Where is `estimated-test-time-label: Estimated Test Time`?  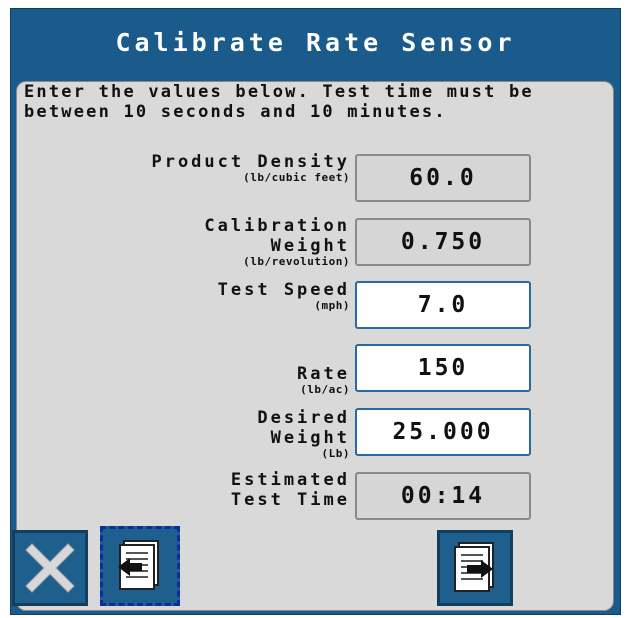 estimated-test-time-label: Estimated Test Time is located at coordinates (265, 490).